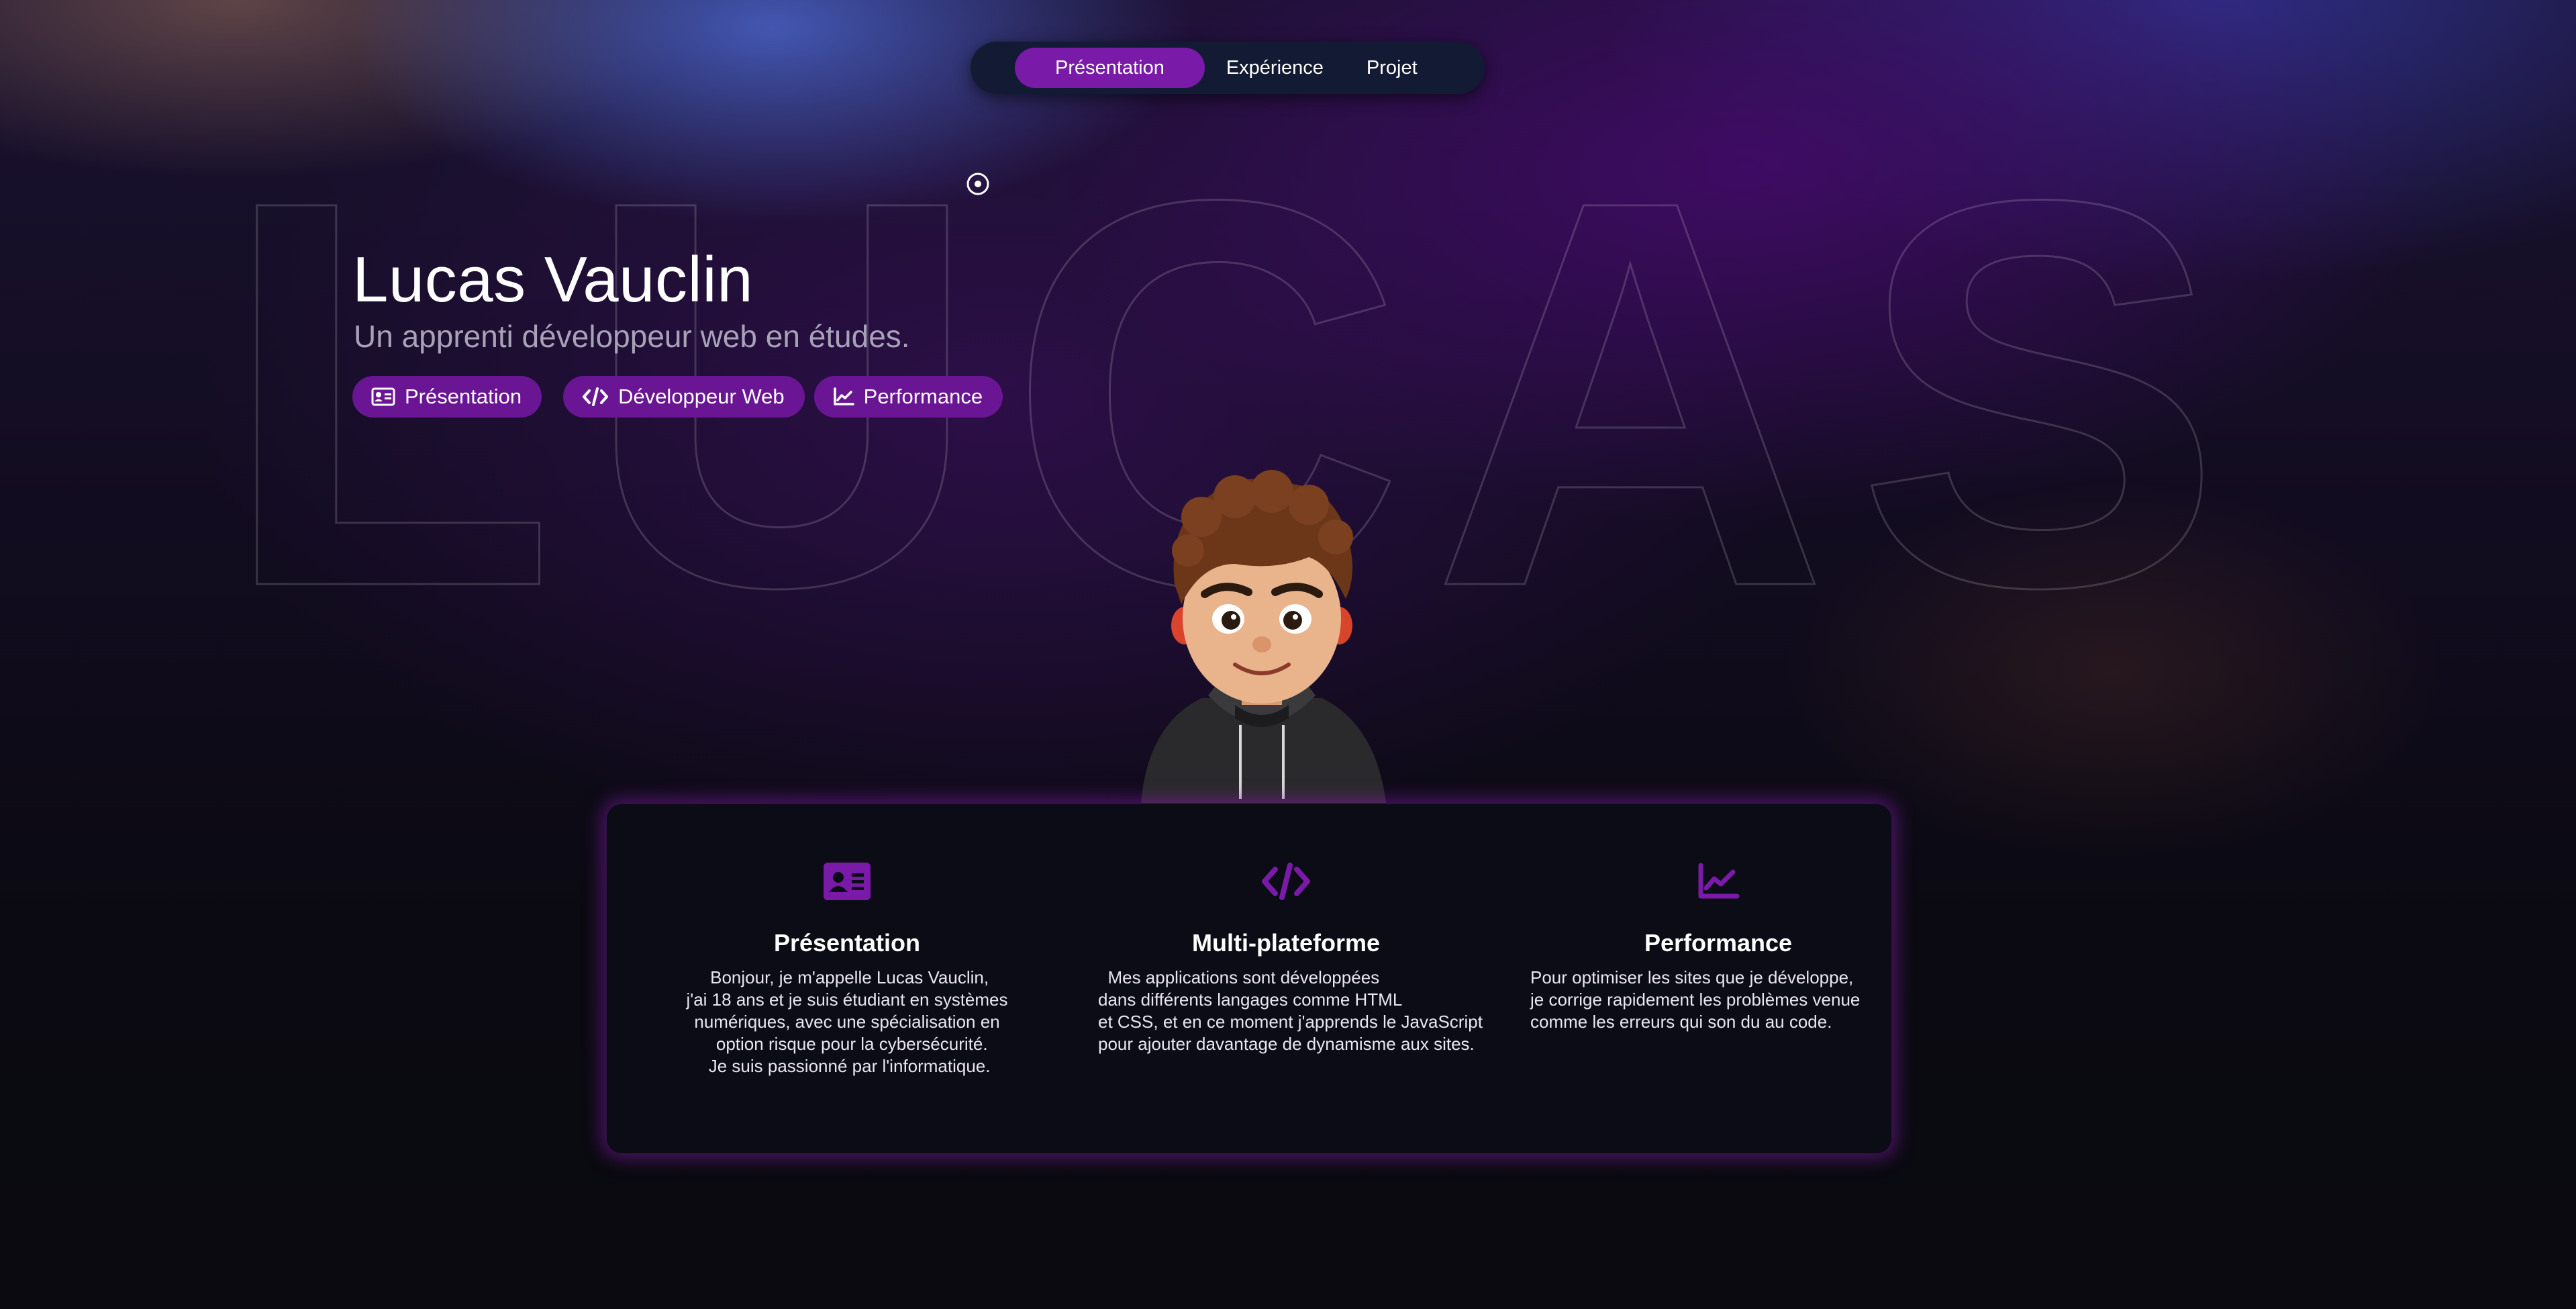 The image size is (2576, 1309). What do you see at coordinates (847, 943) in the screenshot?
I see `feature-presentation-title: Présentation` at bounding box center [847, 943].